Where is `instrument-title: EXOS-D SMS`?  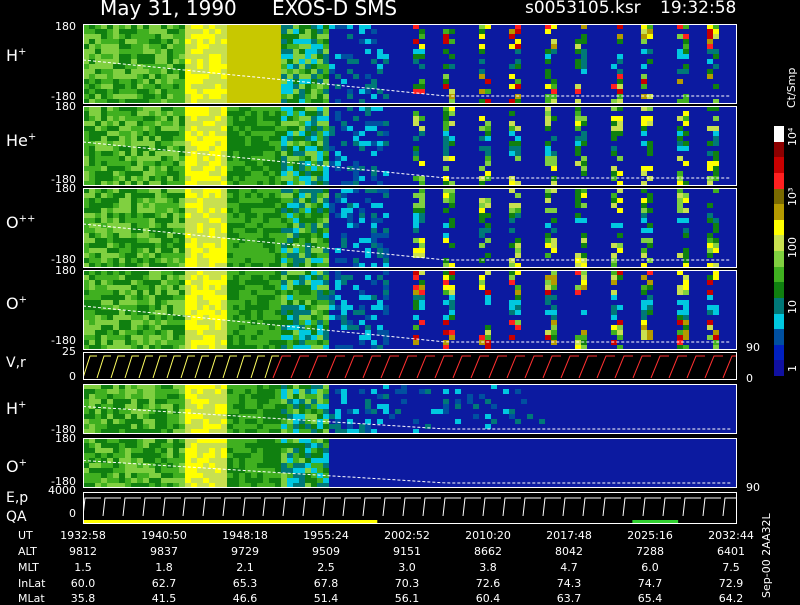
instrument-title: EXOS-D SMS is located at coordinates (335, 10).